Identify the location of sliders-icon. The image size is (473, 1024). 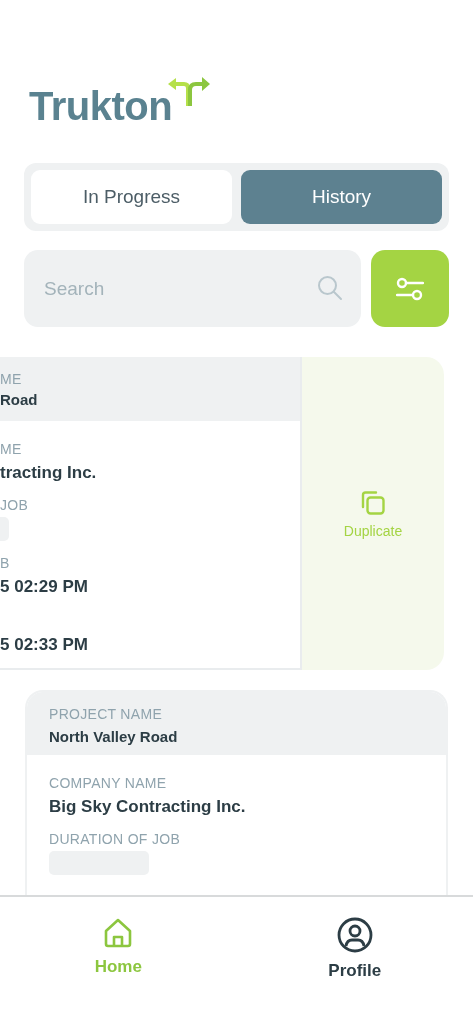
(410, 288).